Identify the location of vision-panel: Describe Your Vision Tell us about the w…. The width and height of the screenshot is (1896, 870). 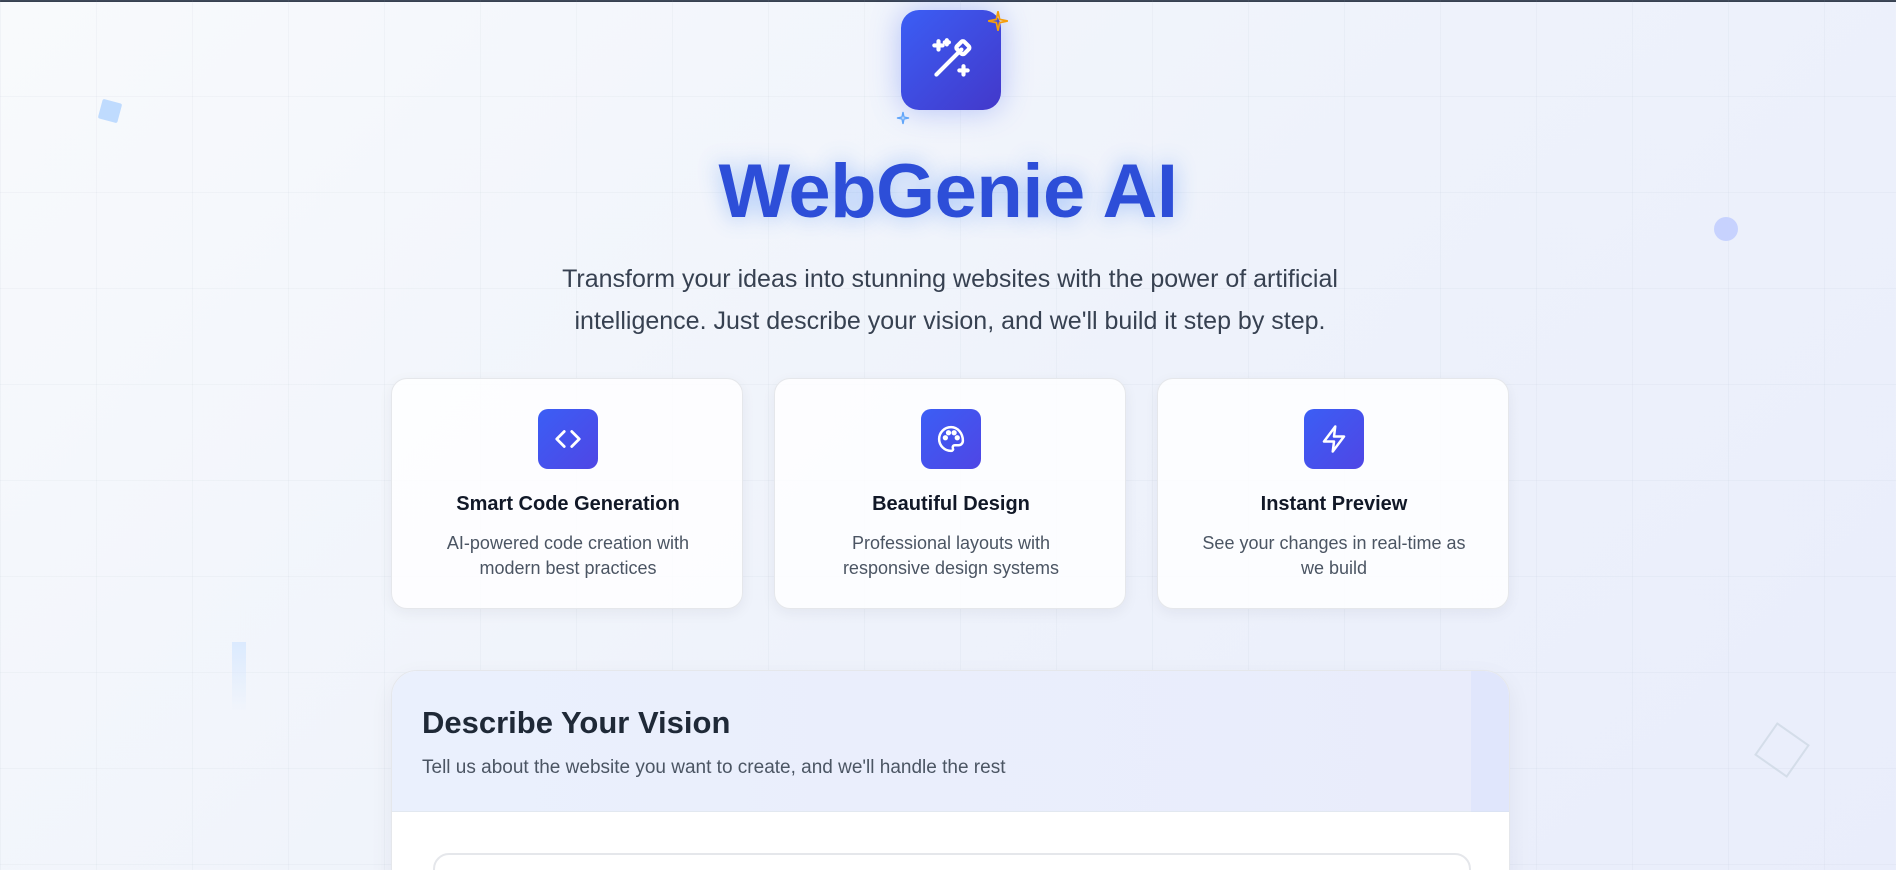
(950, 770).